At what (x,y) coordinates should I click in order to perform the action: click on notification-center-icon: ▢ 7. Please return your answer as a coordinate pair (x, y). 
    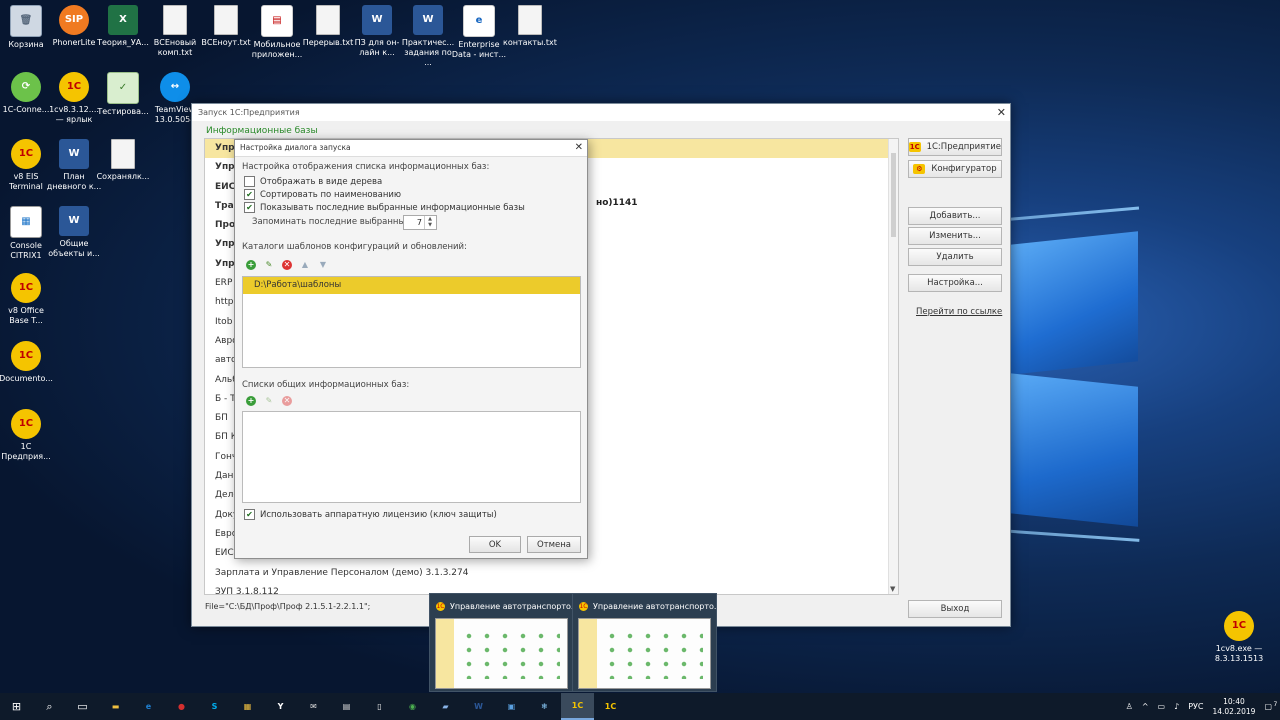
    Looking at the image, I should click on (1270, 706).